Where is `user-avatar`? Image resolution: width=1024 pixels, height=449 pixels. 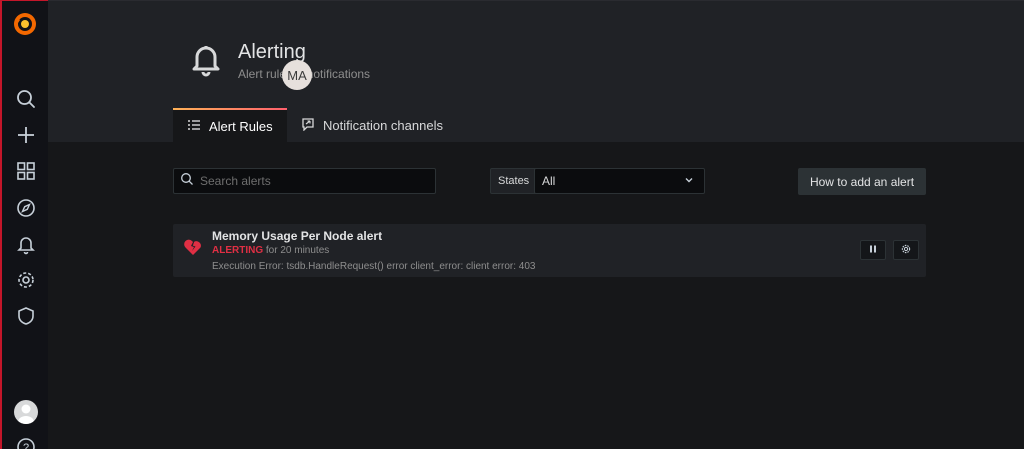
user-avatar is located at coordinates (26, 412).